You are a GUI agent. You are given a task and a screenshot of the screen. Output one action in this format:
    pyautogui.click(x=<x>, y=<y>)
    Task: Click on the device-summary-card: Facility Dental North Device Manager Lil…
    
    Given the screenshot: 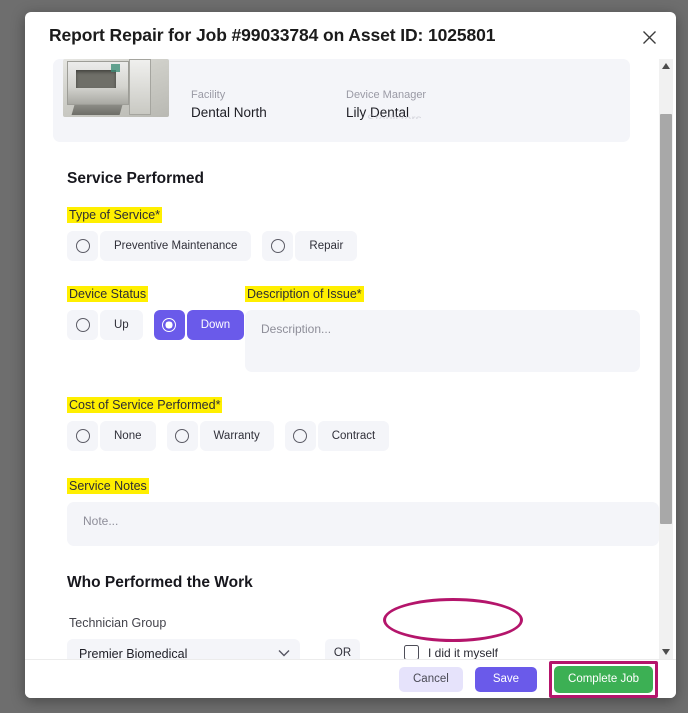 What is the action you would take?
    pyautogui.click(x=341, y=100)
    